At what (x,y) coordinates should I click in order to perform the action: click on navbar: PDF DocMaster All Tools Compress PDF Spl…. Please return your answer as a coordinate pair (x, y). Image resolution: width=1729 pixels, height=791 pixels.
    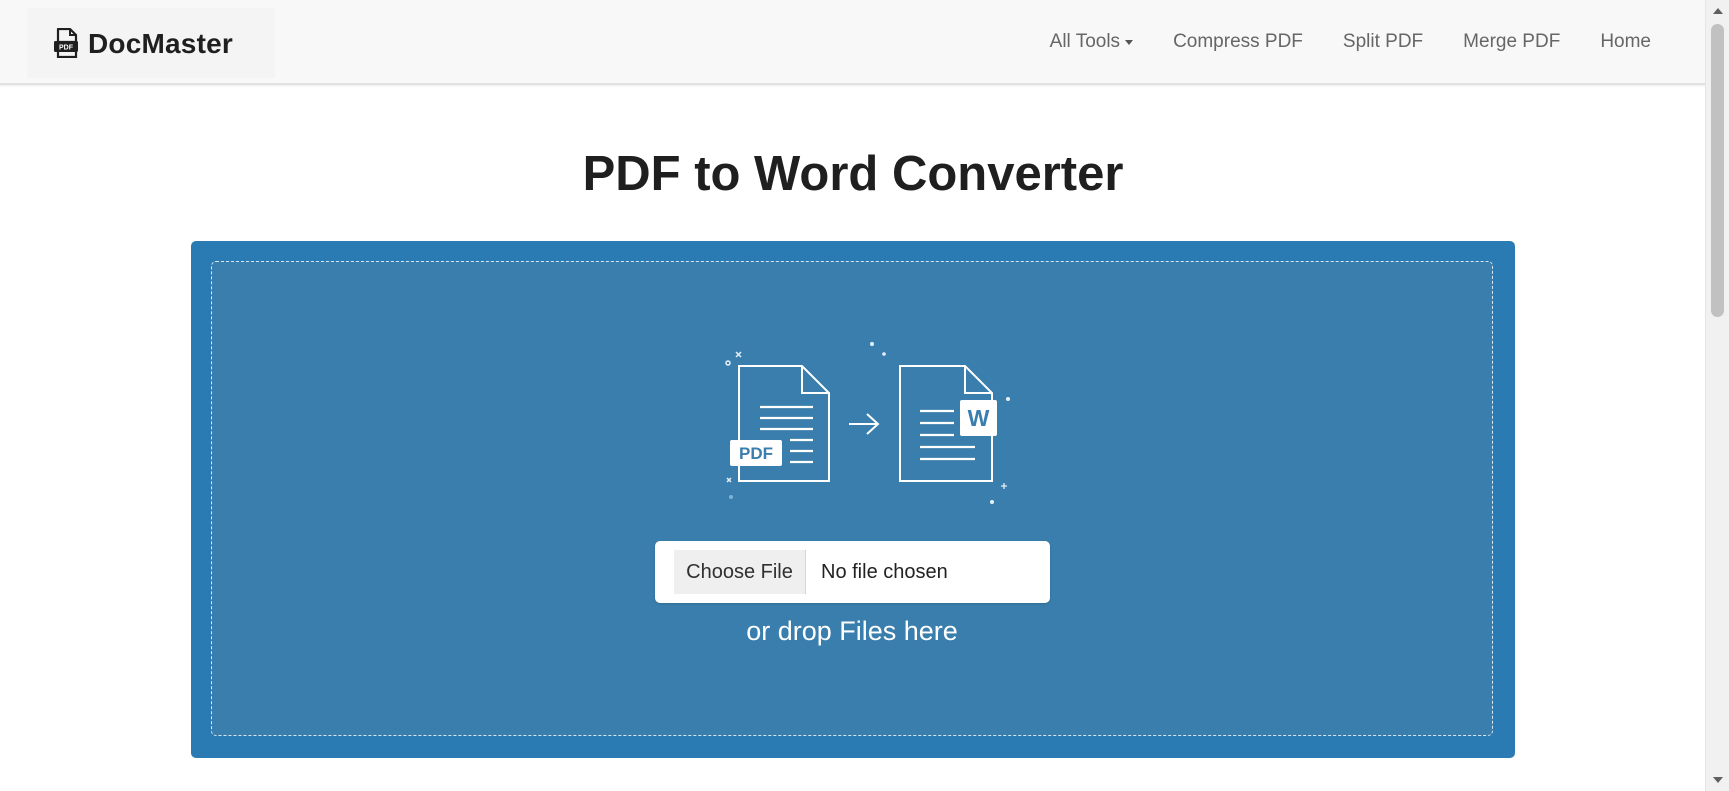
    Looking at the image, I should click on (853, 42).